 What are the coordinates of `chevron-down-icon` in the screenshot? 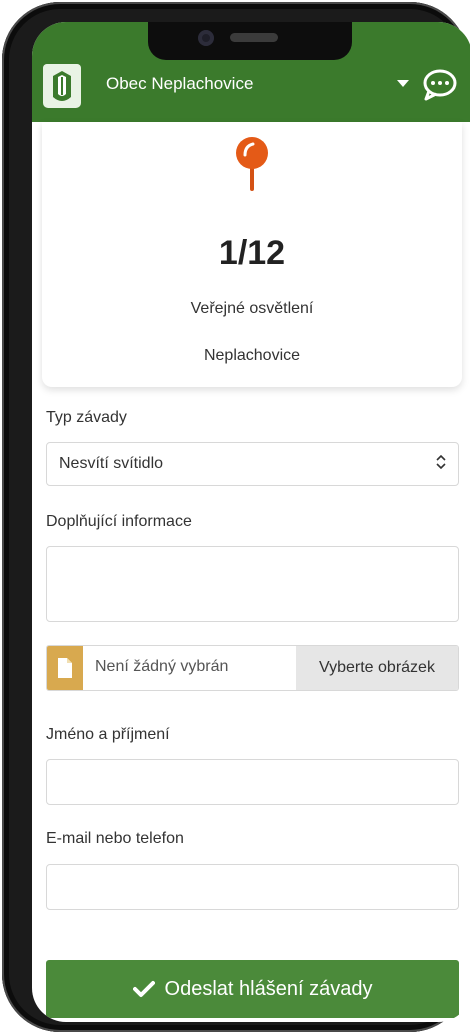 It's located at (403, 83).